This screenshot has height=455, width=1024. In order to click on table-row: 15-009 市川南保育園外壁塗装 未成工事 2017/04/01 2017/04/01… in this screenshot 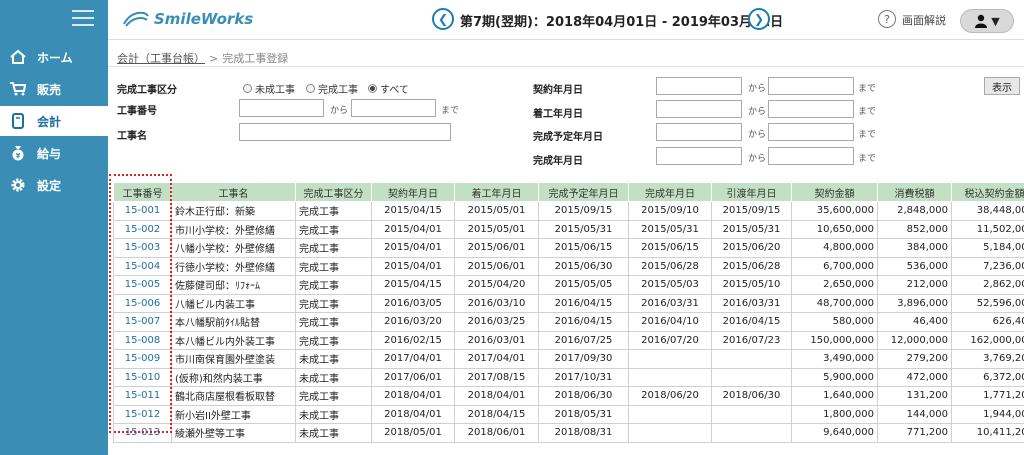, I will do `click(568, 359)`.